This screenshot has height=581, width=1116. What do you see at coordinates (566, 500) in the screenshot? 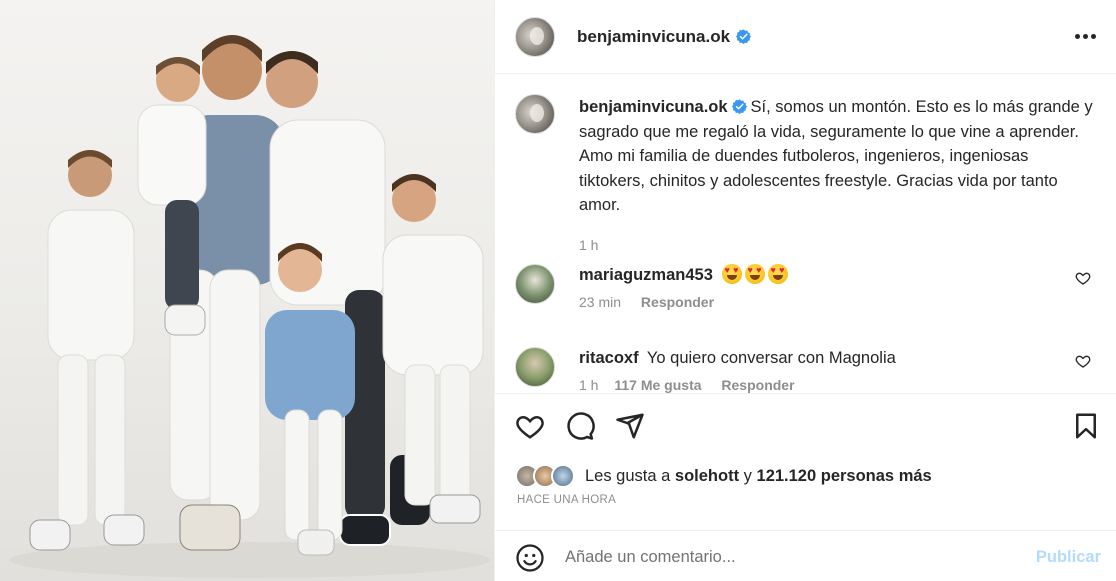
I see `post-timestamp: HACE UNA HORA` at bounding box center [566, 500].